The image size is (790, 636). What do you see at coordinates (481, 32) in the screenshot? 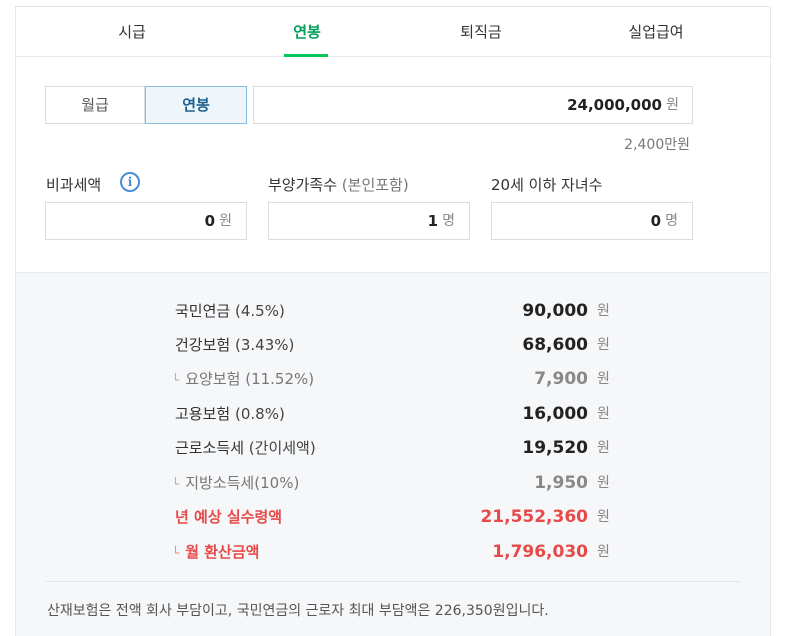
I see `tab-severance: 퇴직금` at bounding box center [481, 32].